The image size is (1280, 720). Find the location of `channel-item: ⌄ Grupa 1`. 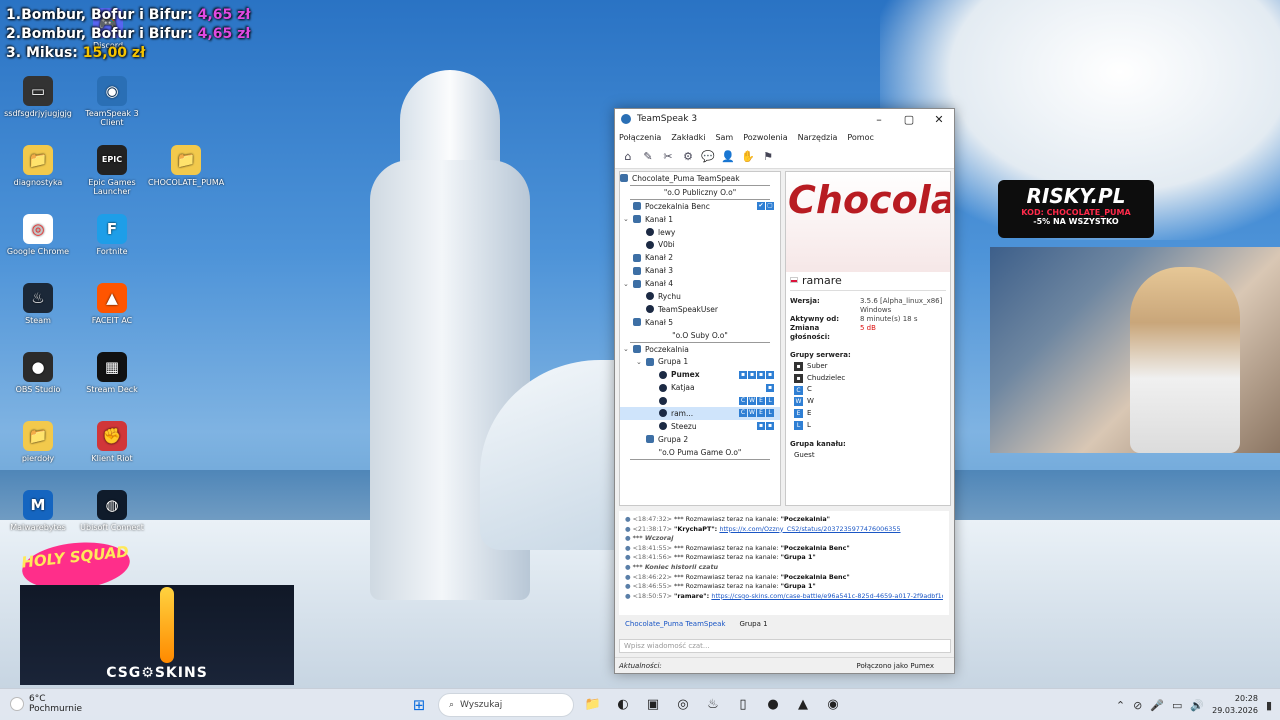

channel-item: ⌄ Grupa 1 is located at coordinates (700, 361).